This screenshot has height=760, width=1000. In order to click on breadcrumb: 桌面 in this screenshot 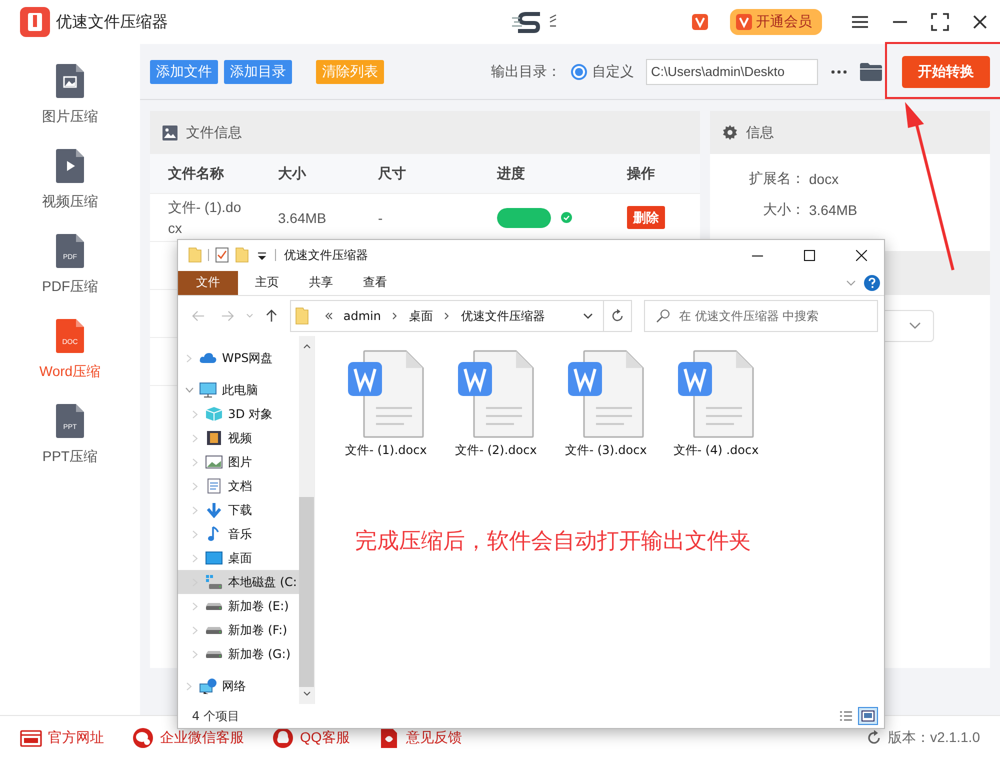, I will do `click(420, 316)`.